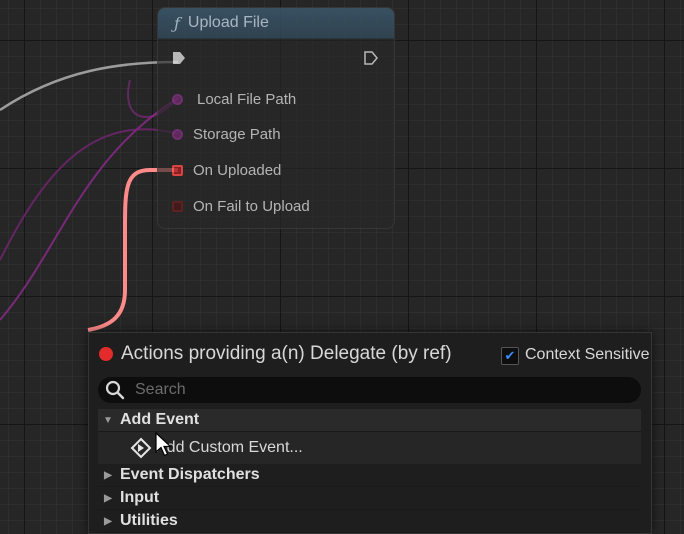  Describe the element at coordinates (164, 444) in the screenshot. I see `mouse-cursor-icon` at that location.